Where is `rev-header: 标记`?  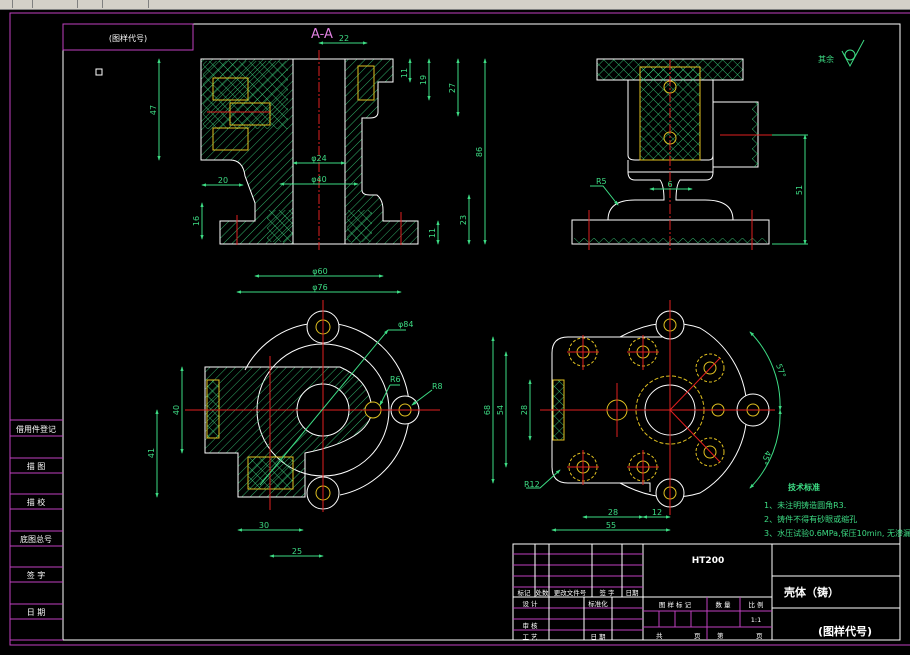 rev-header: 标记 is located at coordinates (525, 592).